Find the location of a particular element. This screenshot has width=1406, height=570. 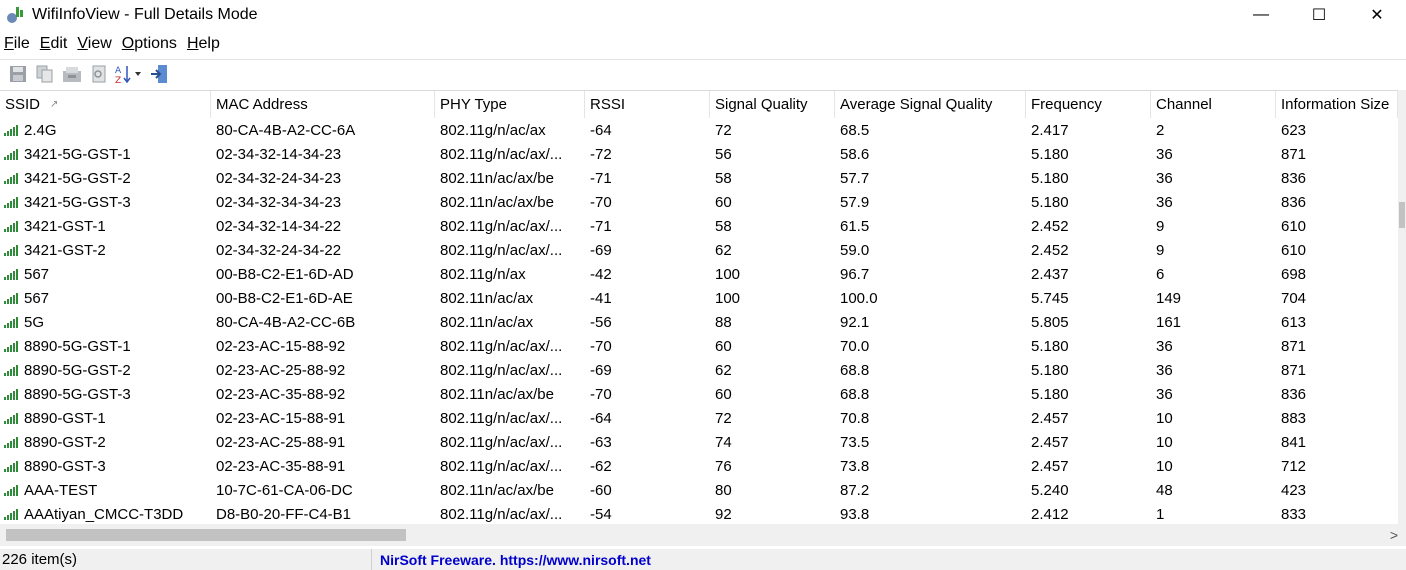

cell-text: 8890-GST-2 is located at coordinates (65, 442).